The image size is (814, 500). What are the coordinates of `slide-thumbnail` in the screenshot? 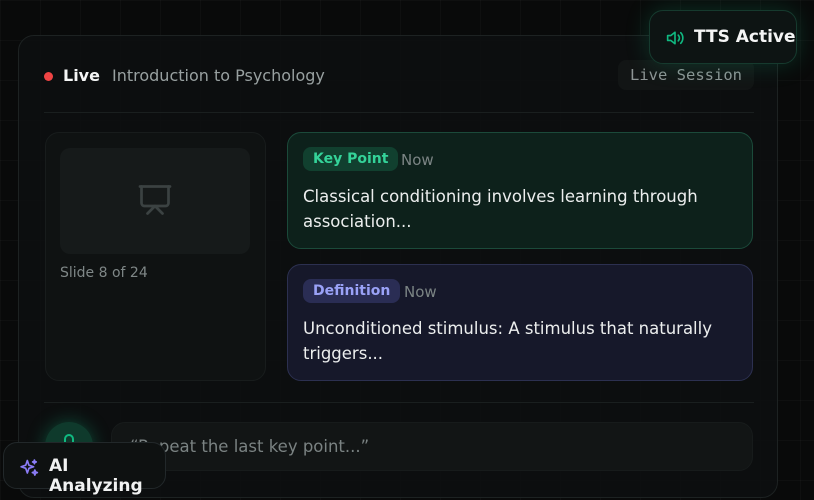 It's located at (155, 201).